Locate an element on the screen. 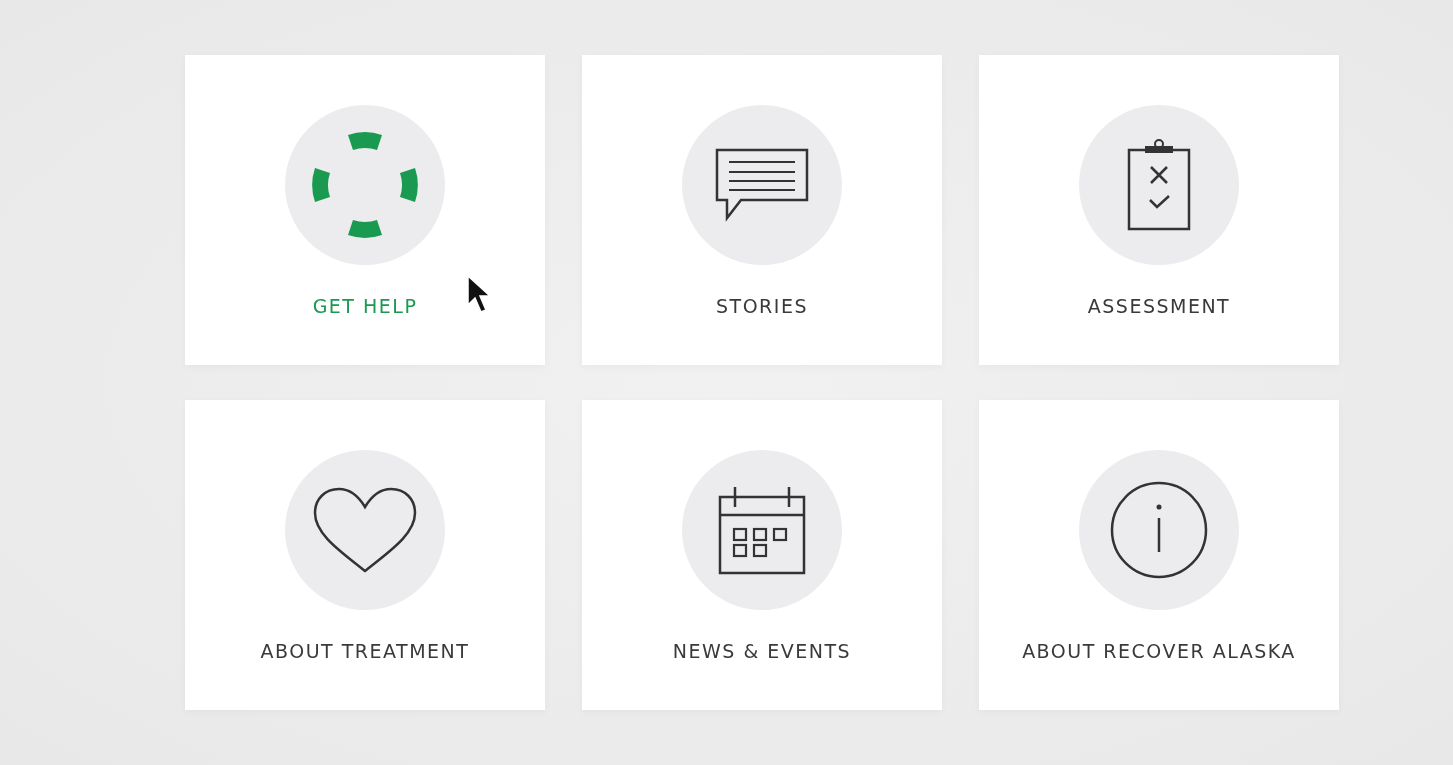  lifebuoy-icon is located at coordinates (365, 185).